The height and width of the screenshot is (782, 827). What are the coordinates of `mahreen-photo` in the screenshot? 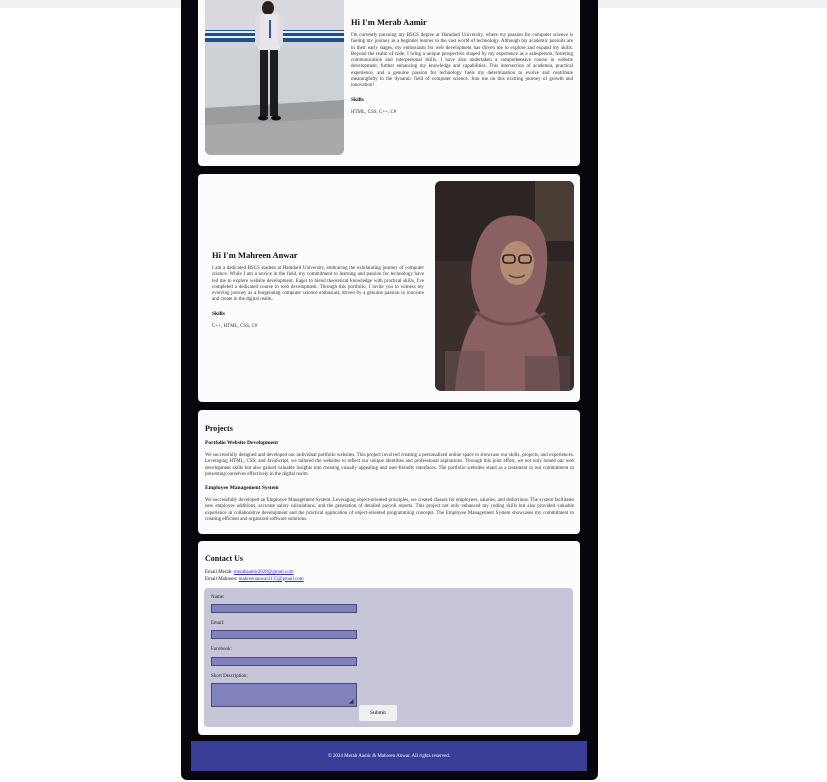 It's located at (504, 286).